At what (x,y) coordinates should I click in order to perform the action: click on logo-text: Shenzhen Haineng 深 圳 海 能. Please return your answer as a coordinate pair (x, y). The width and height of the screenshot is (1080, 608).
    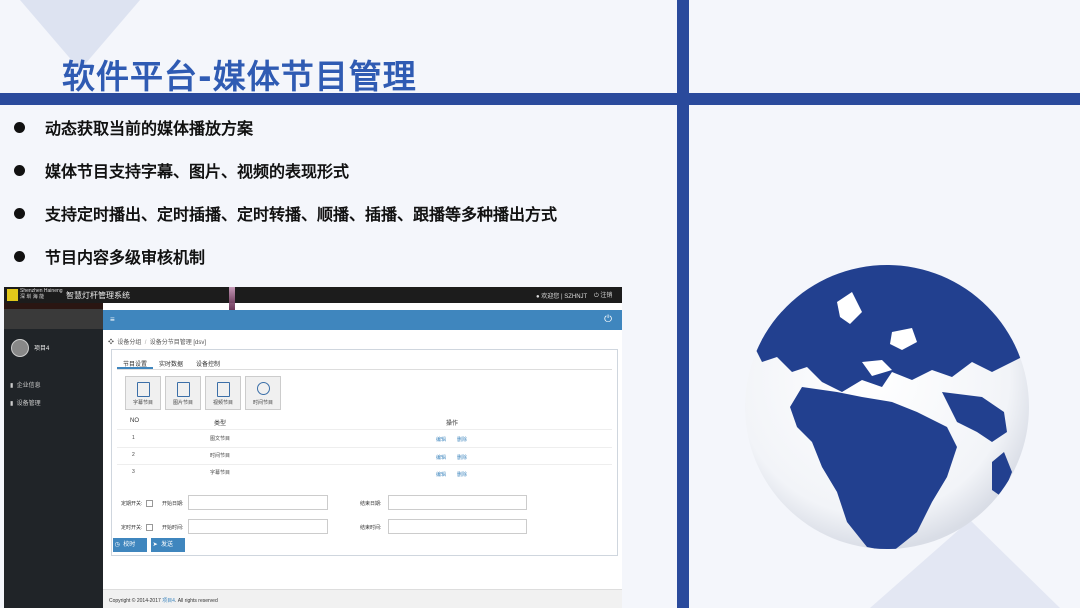
    Looking at the image, I should click on (41, 294).